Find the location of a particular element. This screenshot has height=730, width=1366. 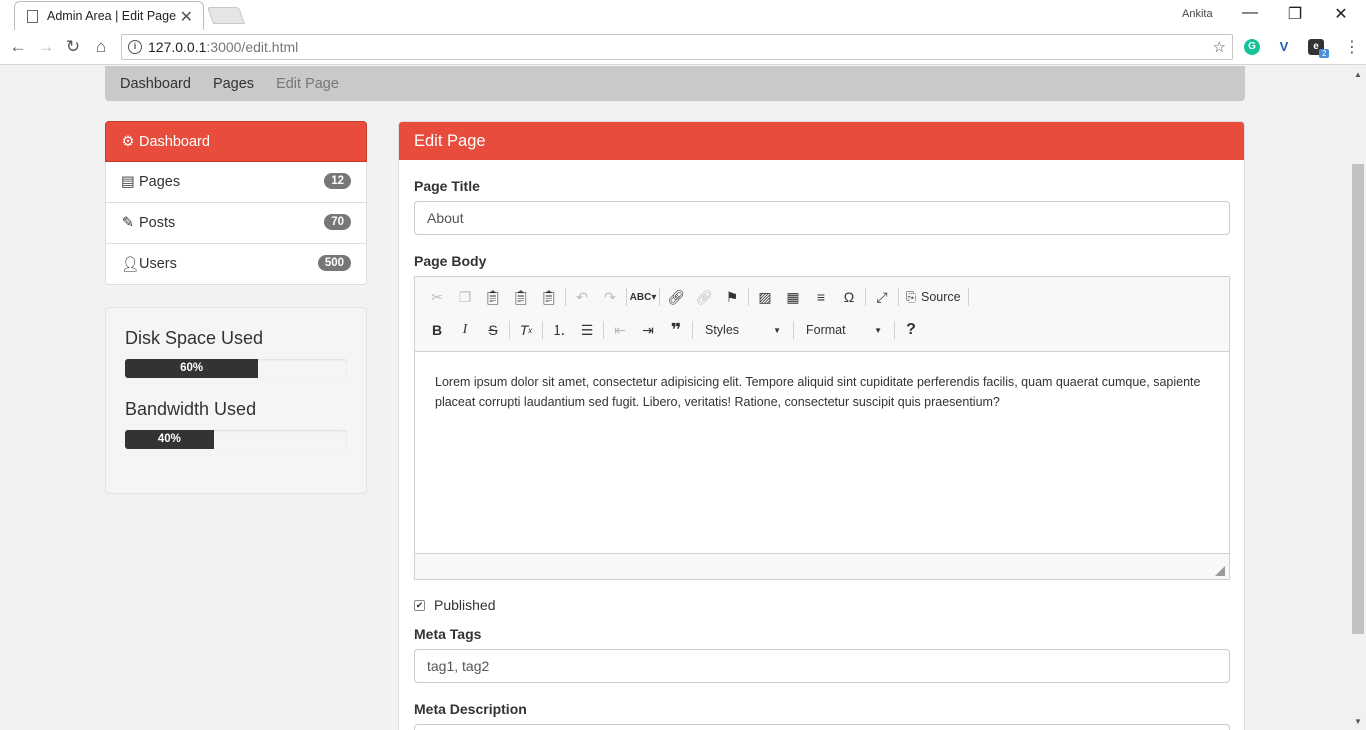

sidebar-item-posts: ✎ Posts 70 is located at coordinates (236, 223).